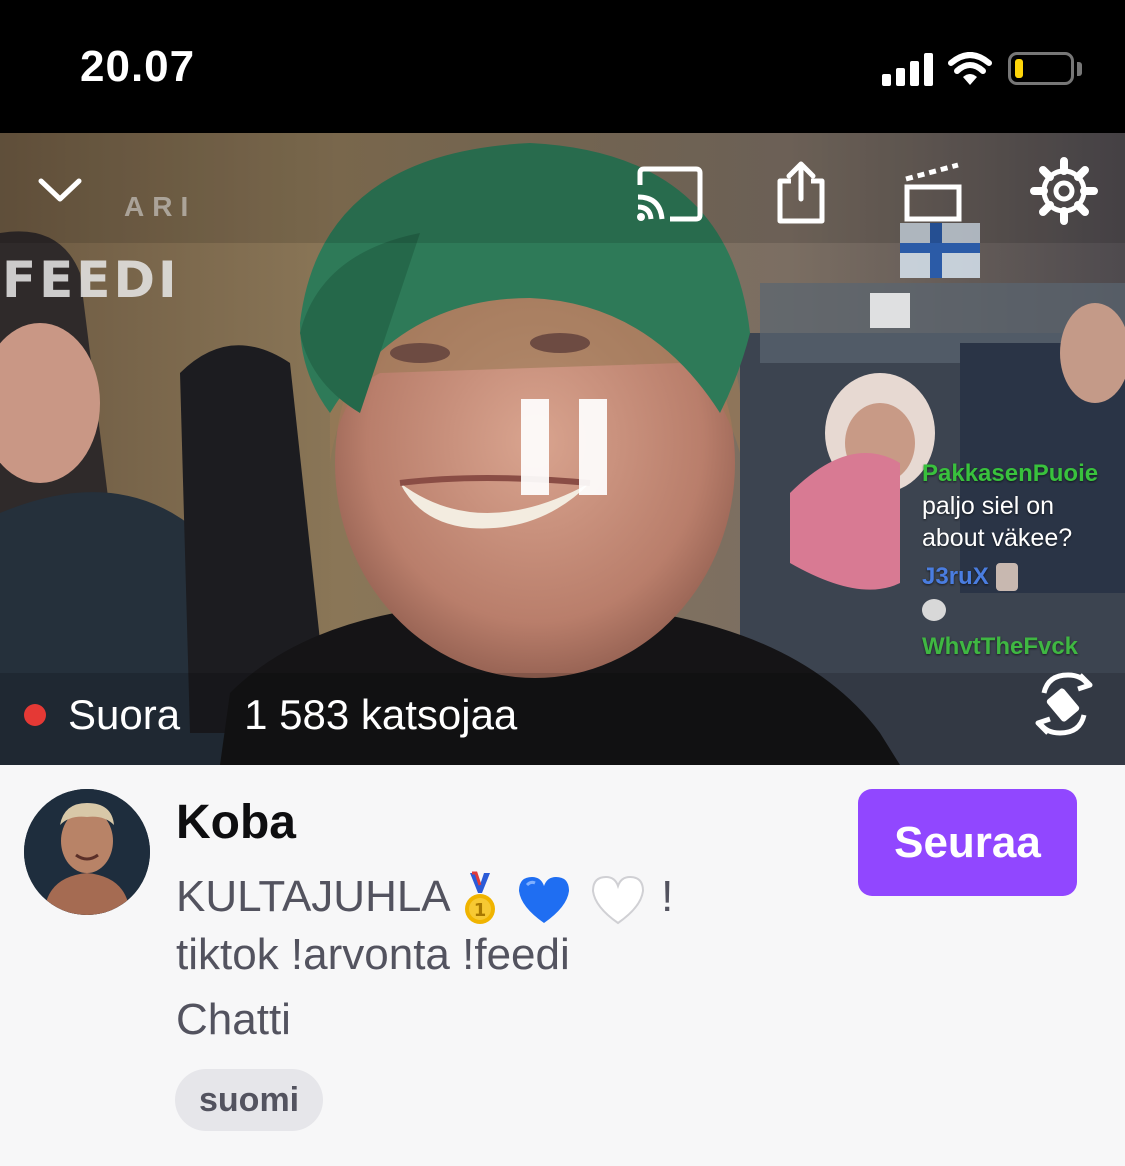 This screenshot has height=1166, width=1125. What do you see at coordinates (60, 191) in the screenshot?
I see `chevron-down-icon` at bounding box center [60, 191].